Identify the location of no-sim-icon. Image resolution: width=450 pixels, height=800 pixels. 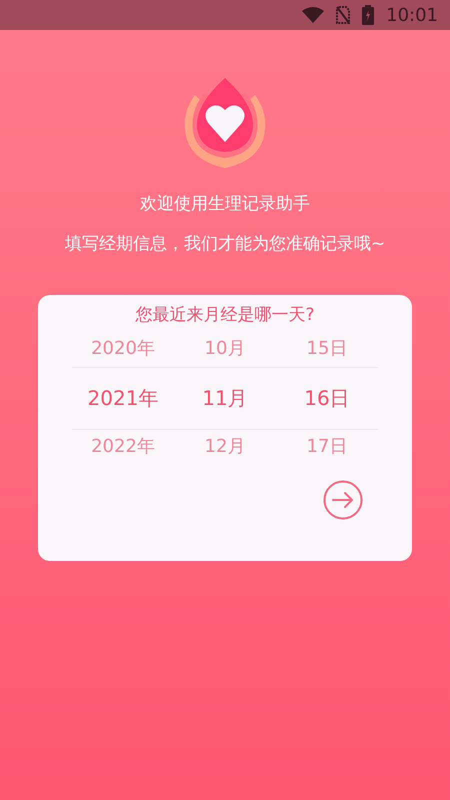
(343, 15).